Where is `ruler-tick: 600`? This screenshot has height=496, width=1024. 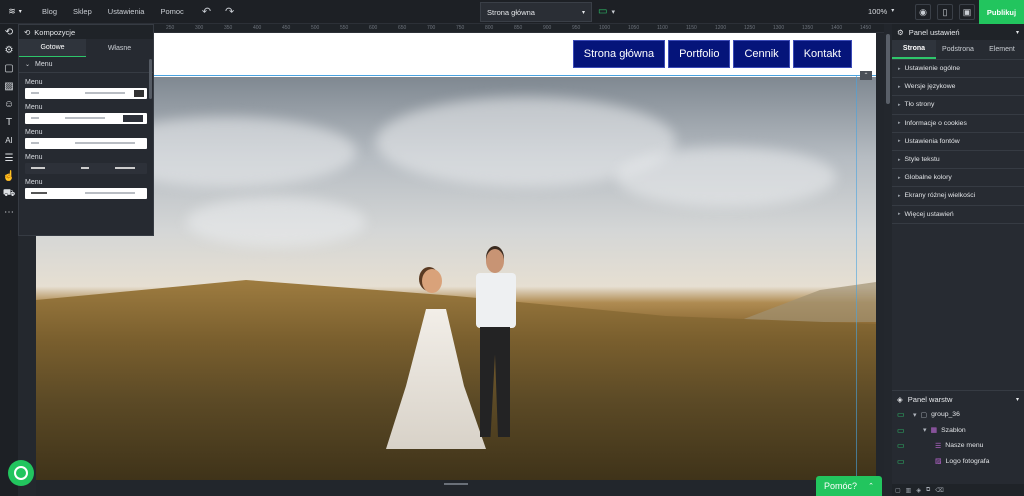 ruler-tick: 600 is located at coordinates (373, 28).